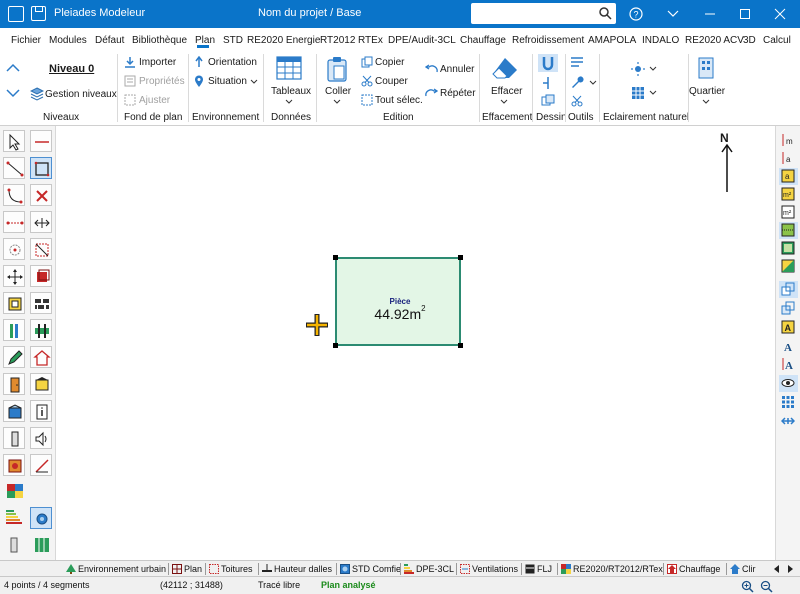  What do you see at coordinates (14, 465) in the screenshot?
I see `equipment-tool` at bounding box center [14, 465].